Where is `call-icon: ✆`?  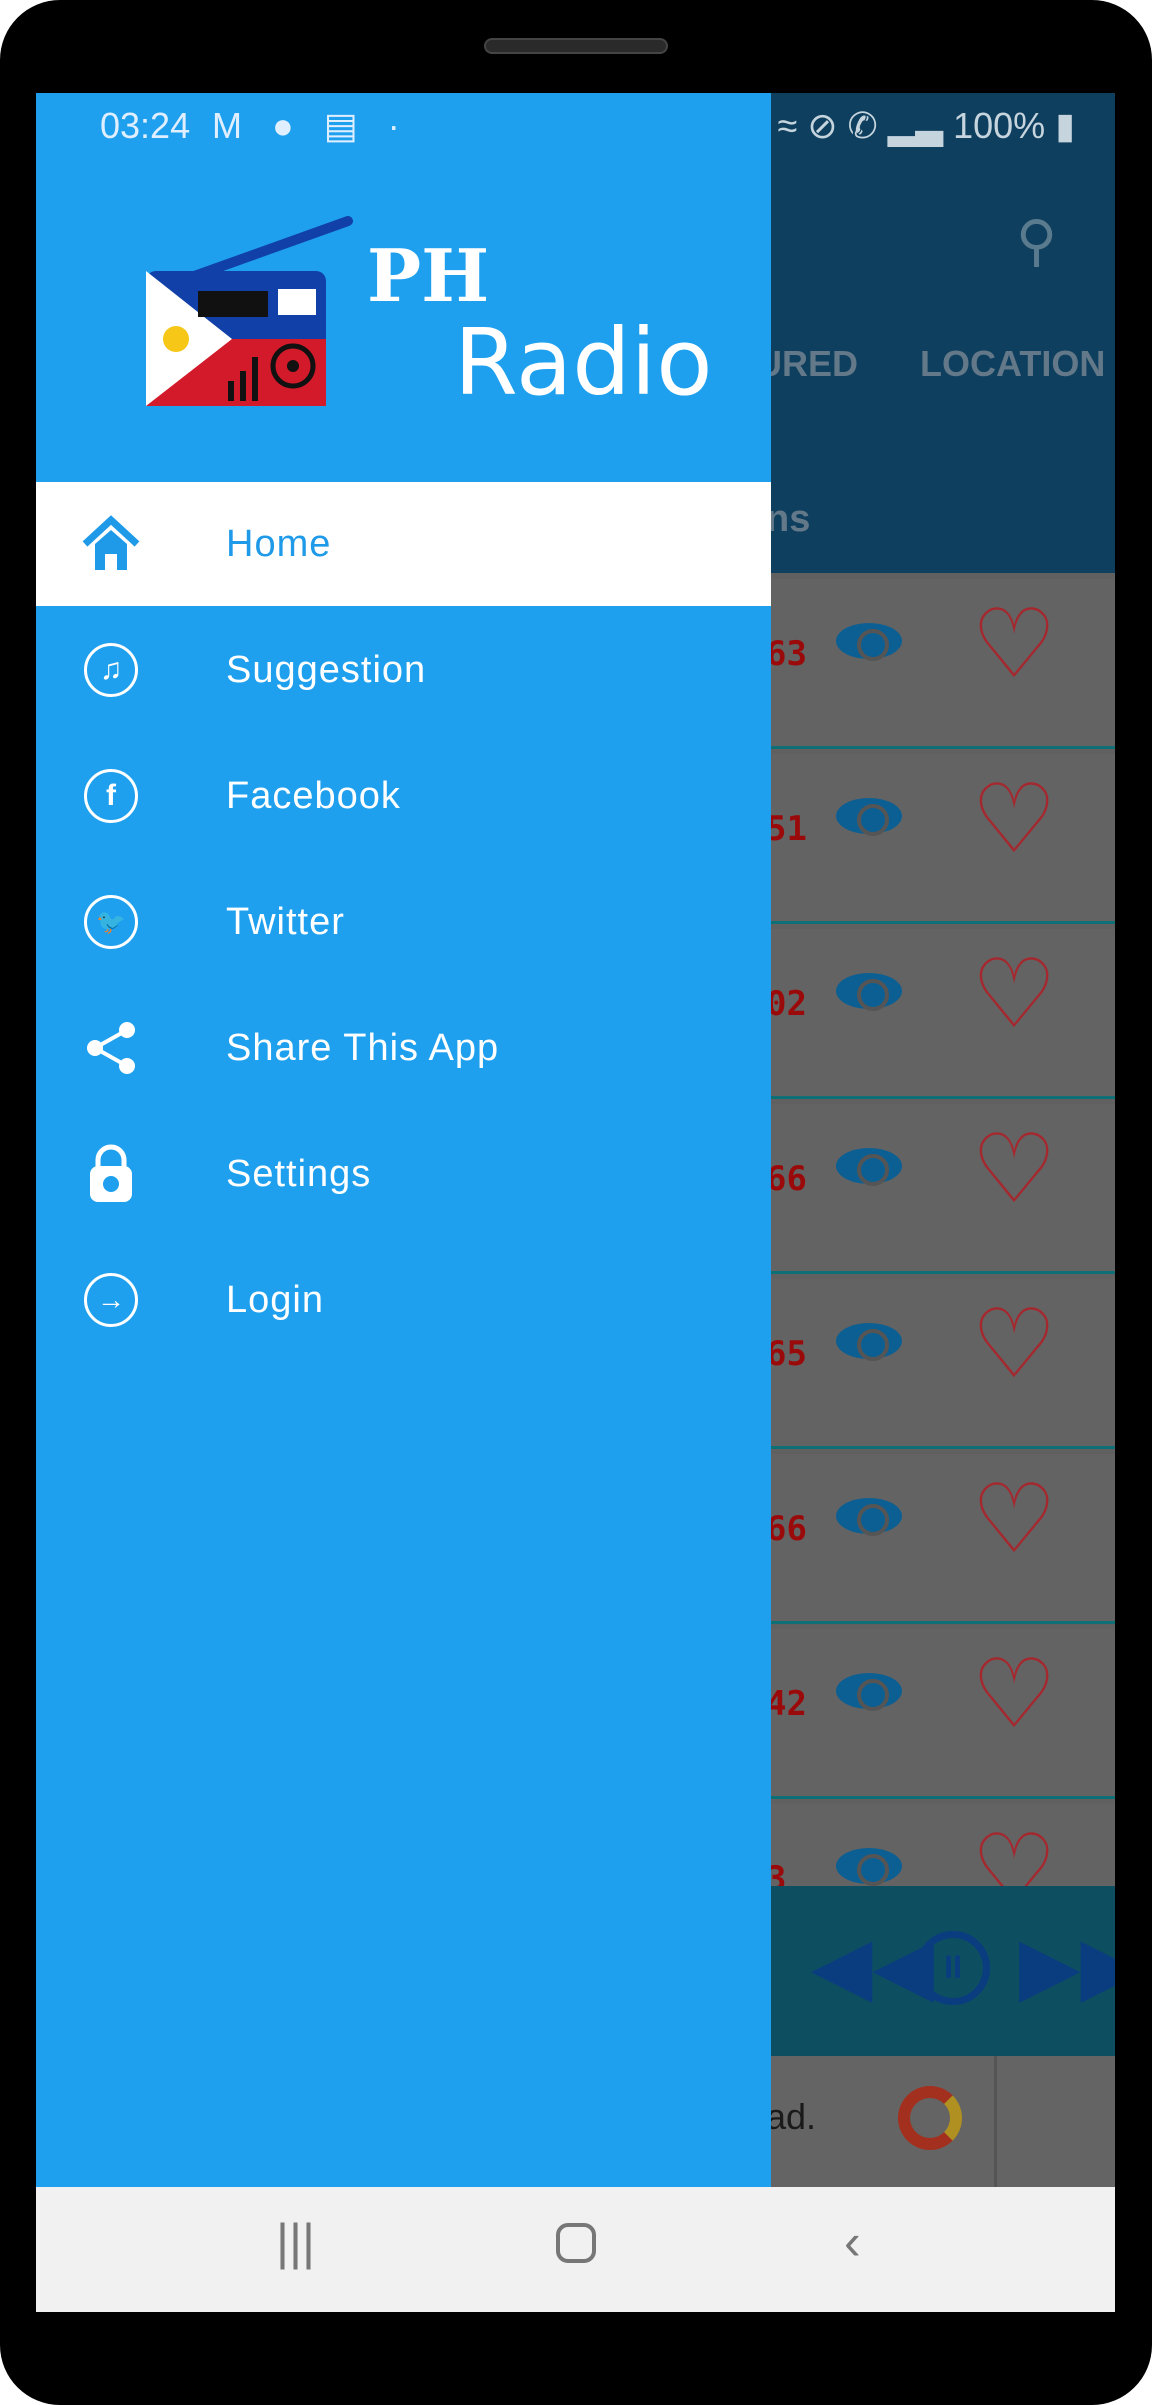 call-icon: ✆ is located at coordinates (862, 125).